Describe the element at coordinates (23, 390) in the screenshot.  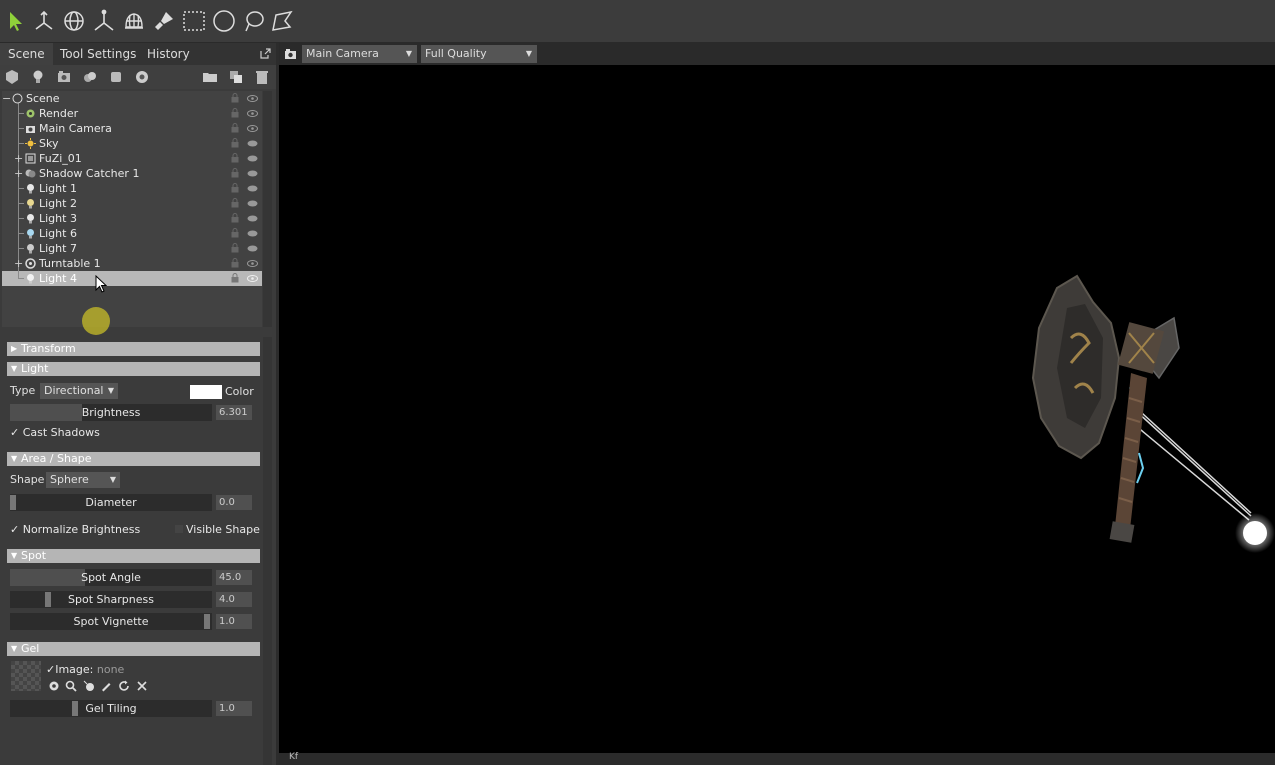
I see `type-label: Type` at that location.